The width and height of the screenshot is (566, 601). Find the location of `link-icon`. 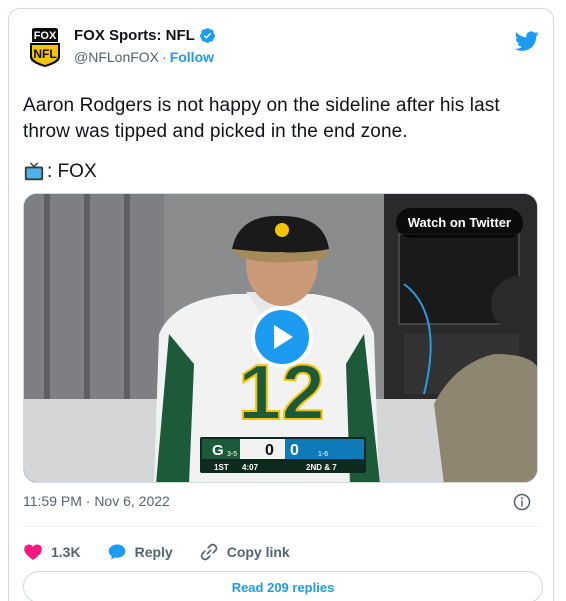

link-icon is located at coordinates (209, 552).